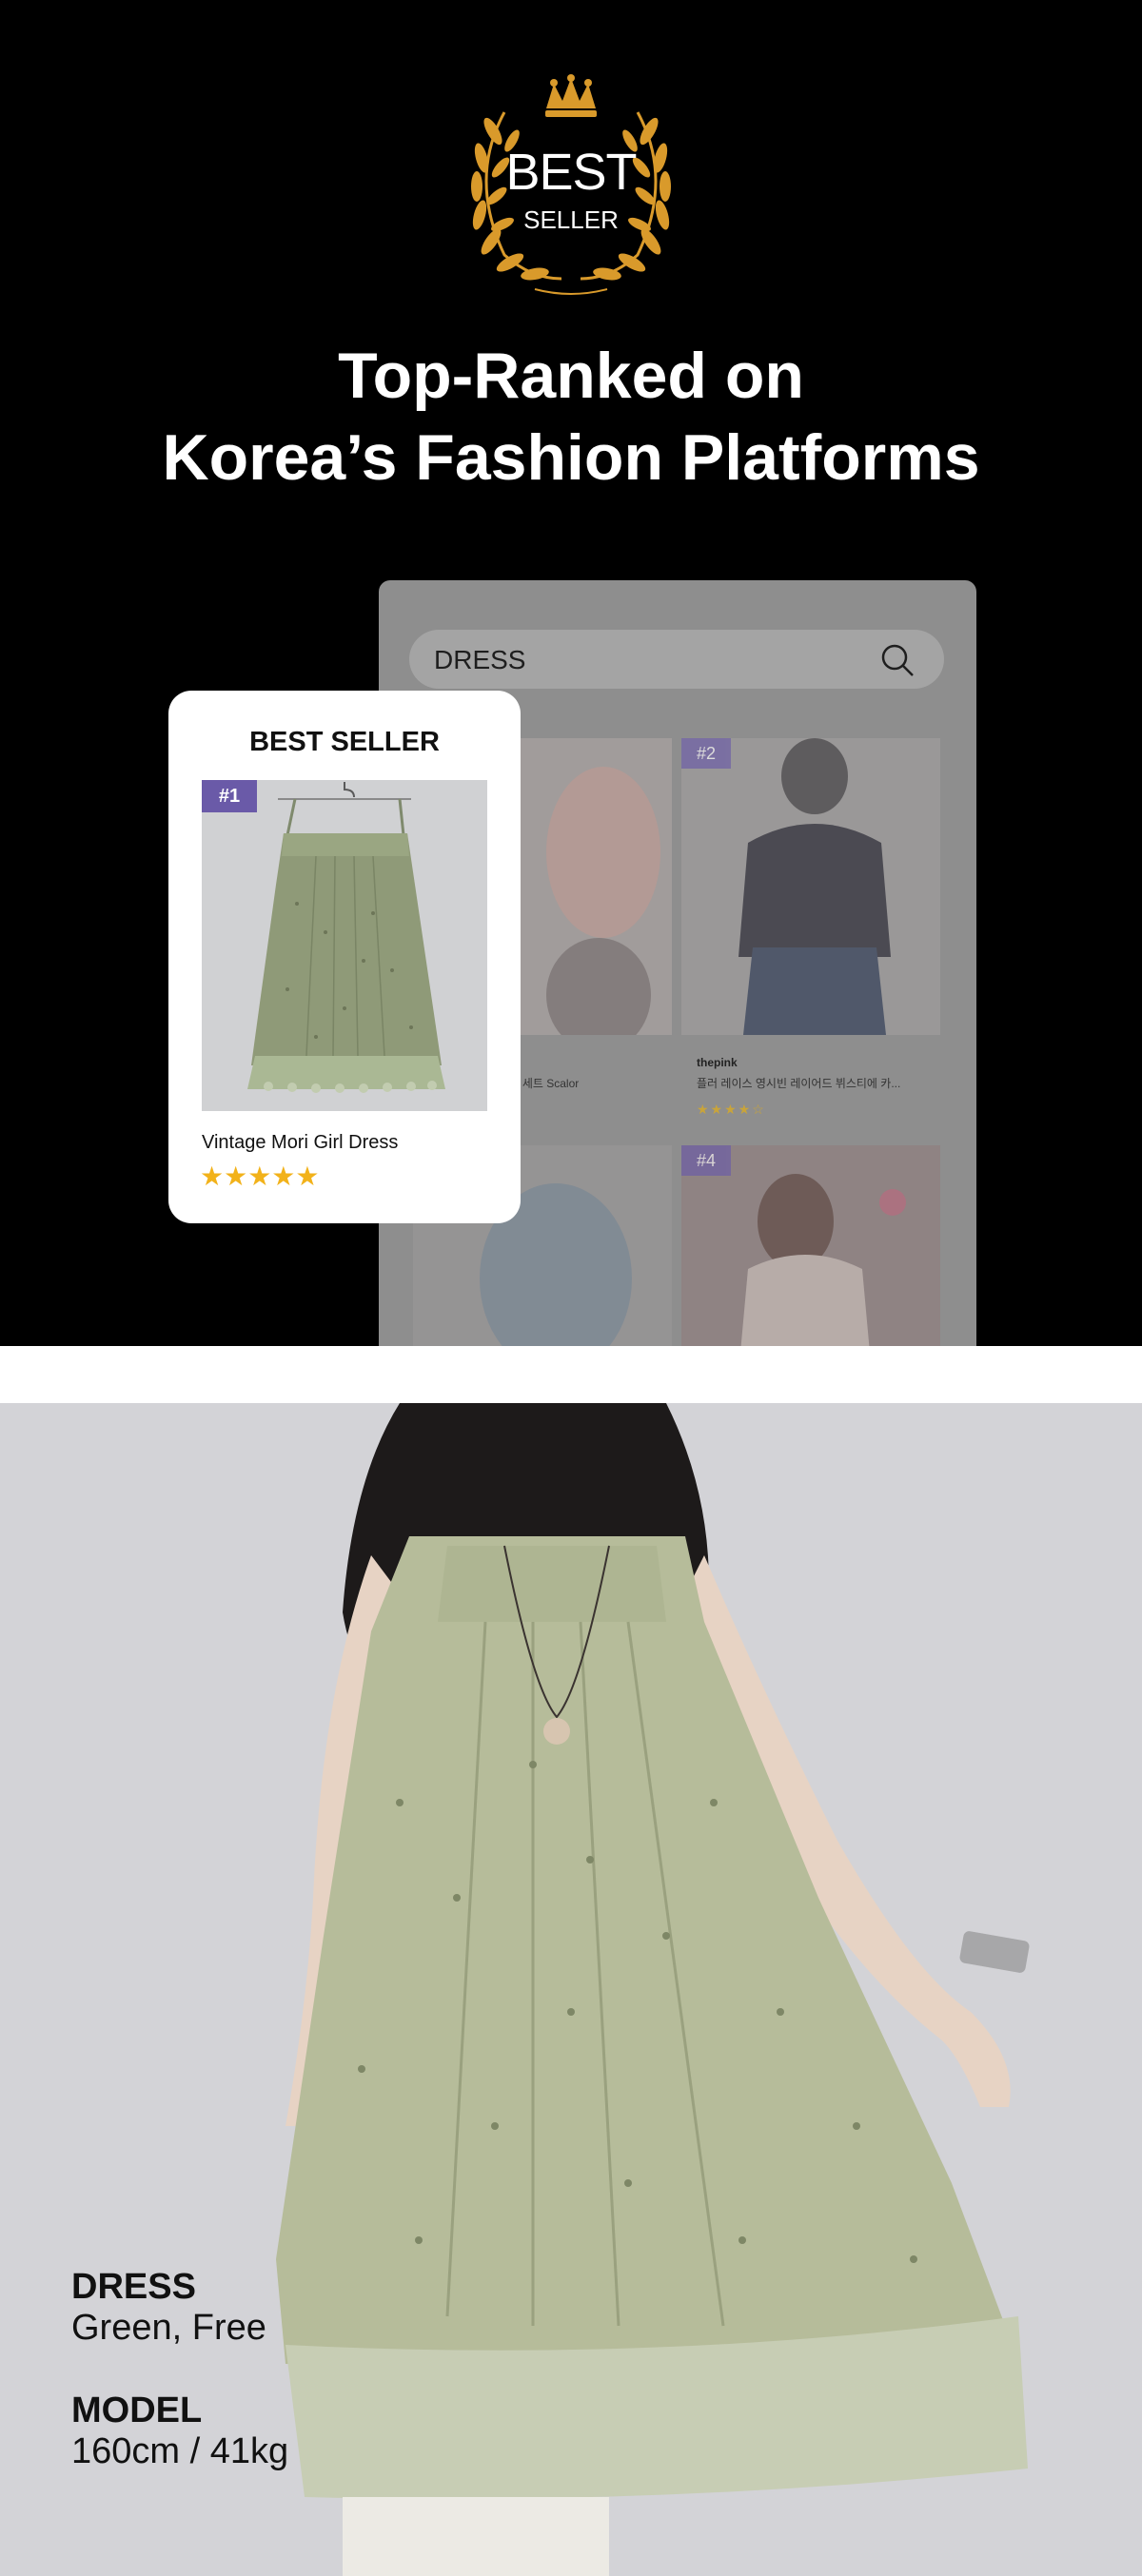 The image size is (1142, 2576). I want to click on grid-item-4: #4, so click(810, 1245).